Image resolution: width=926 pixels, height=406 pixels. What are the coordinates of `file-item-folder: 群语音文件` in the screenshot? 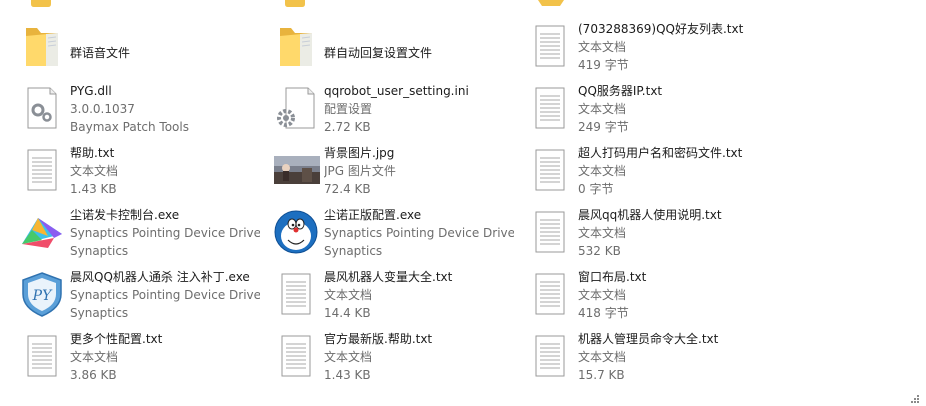 It's located at (129, 47).